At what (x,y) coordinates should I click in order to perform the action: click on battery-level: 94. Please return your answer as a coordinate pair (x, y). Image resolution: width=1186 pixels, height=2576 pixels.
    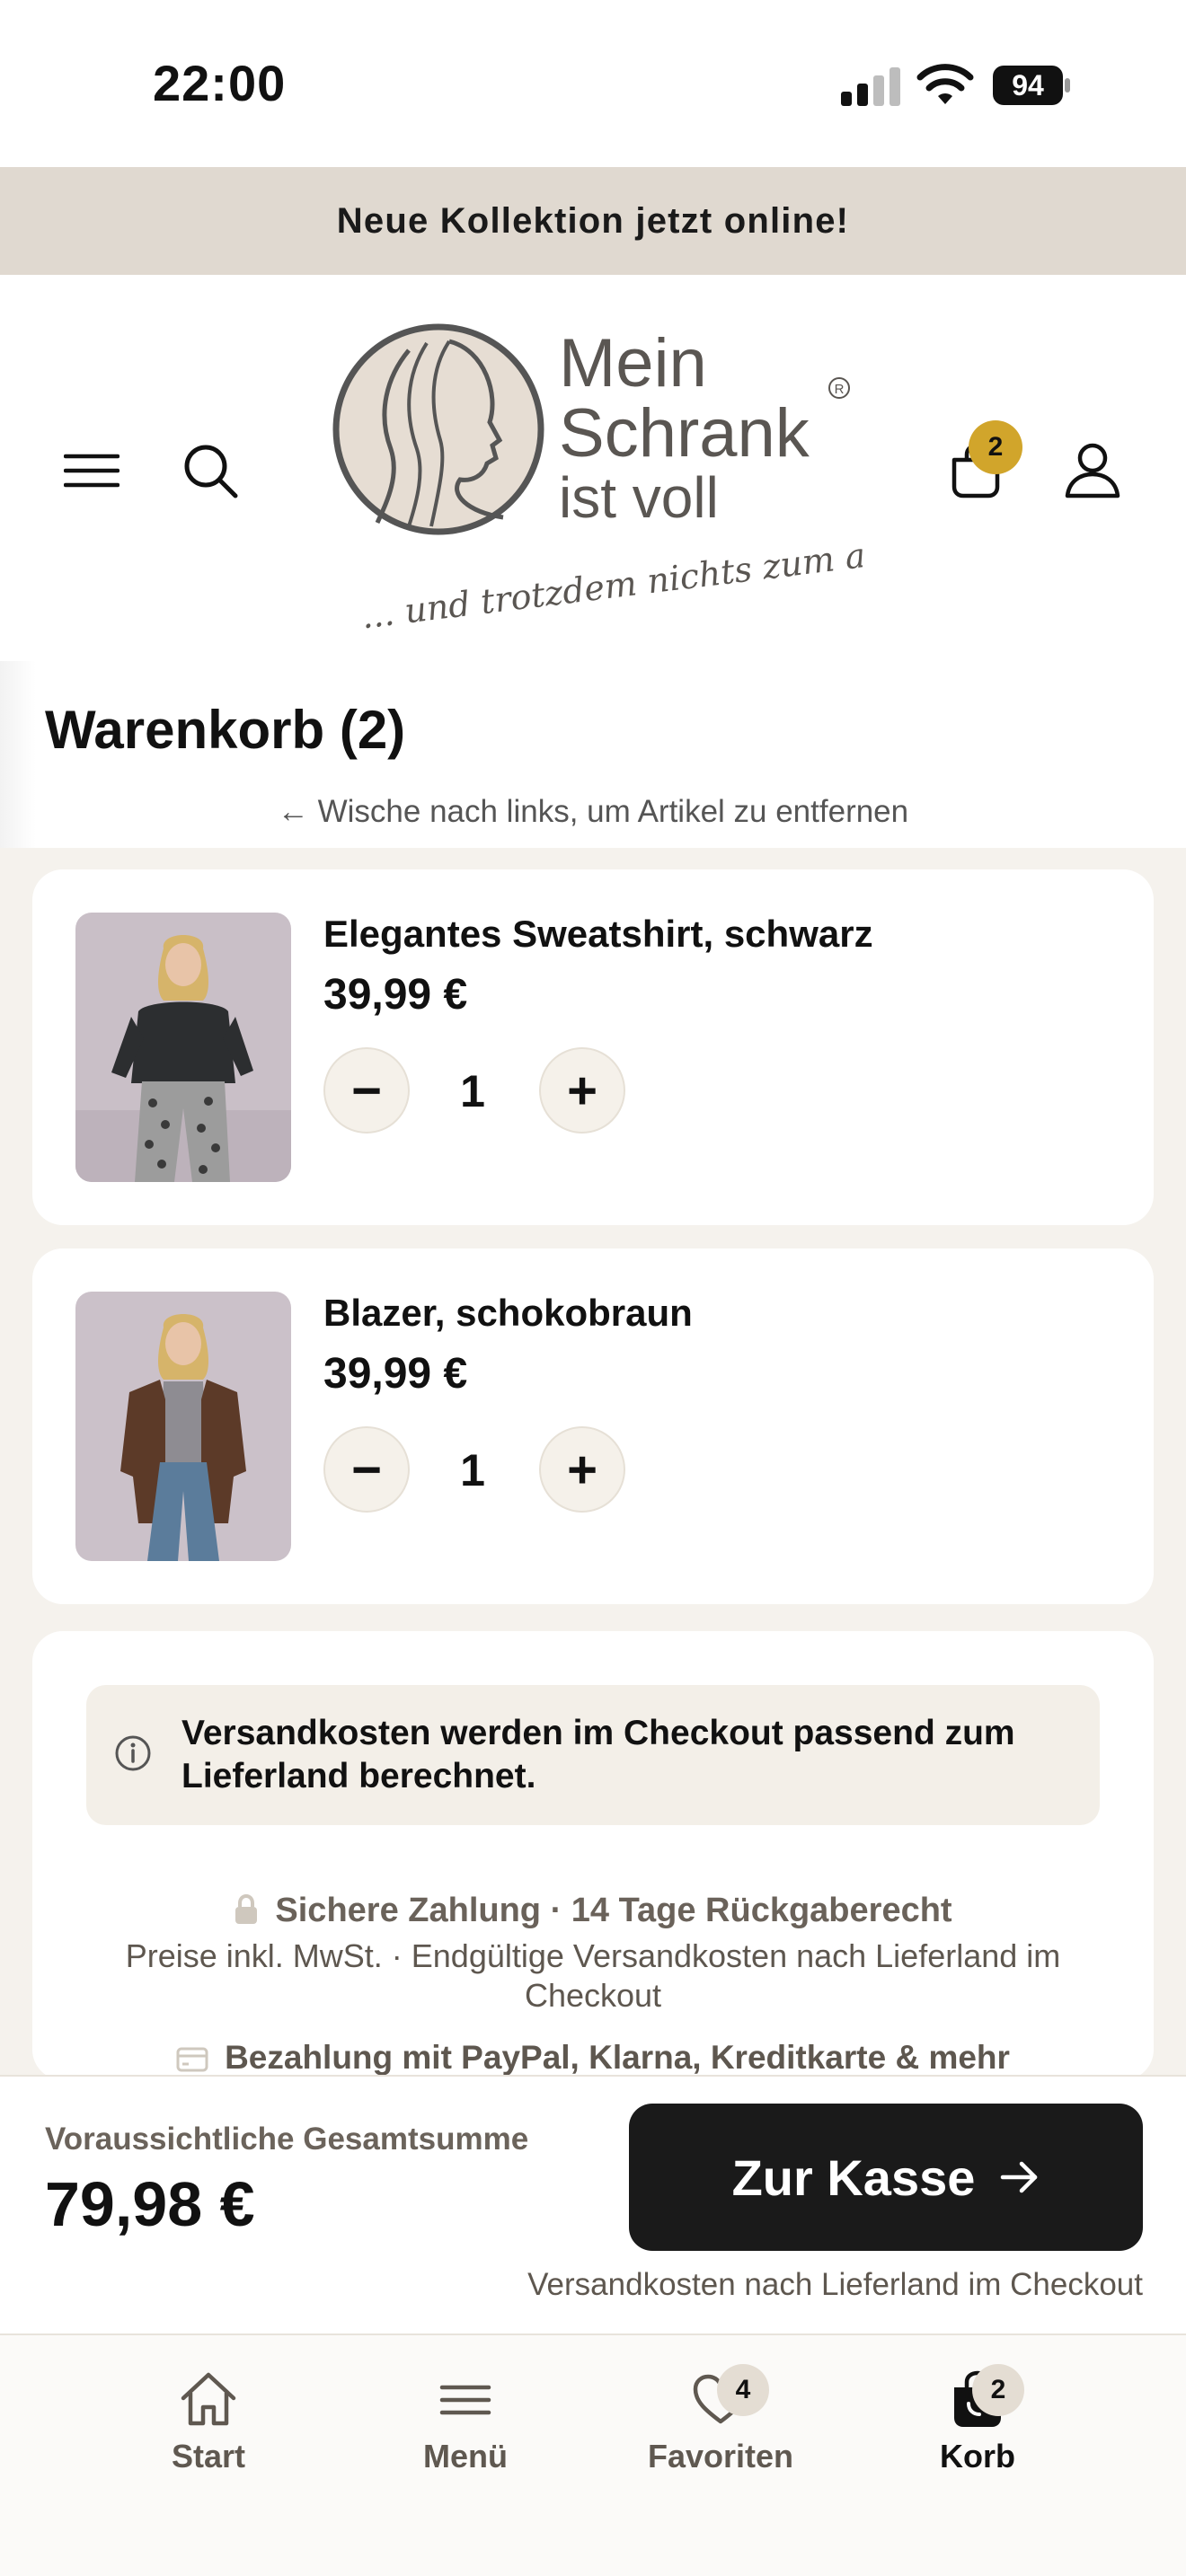
    Looking at the image, I should click on (1028, 84).